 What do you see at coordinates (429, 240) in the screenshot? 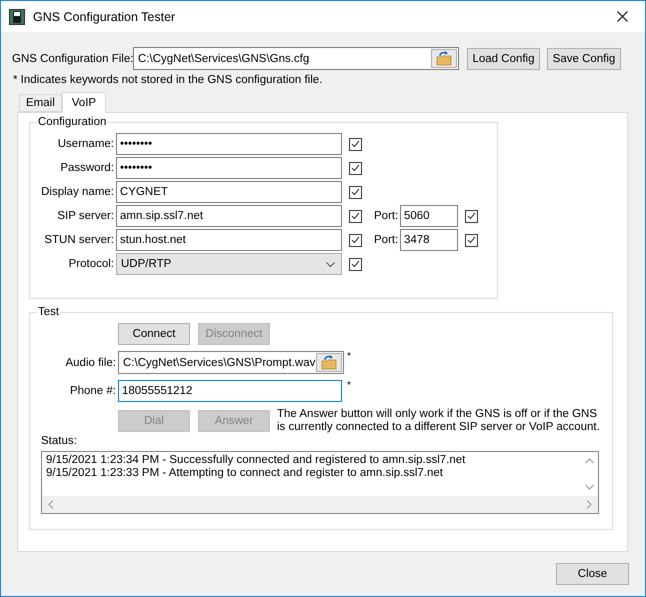
I see `port-field: 3478` at bounding box center [429, 240].